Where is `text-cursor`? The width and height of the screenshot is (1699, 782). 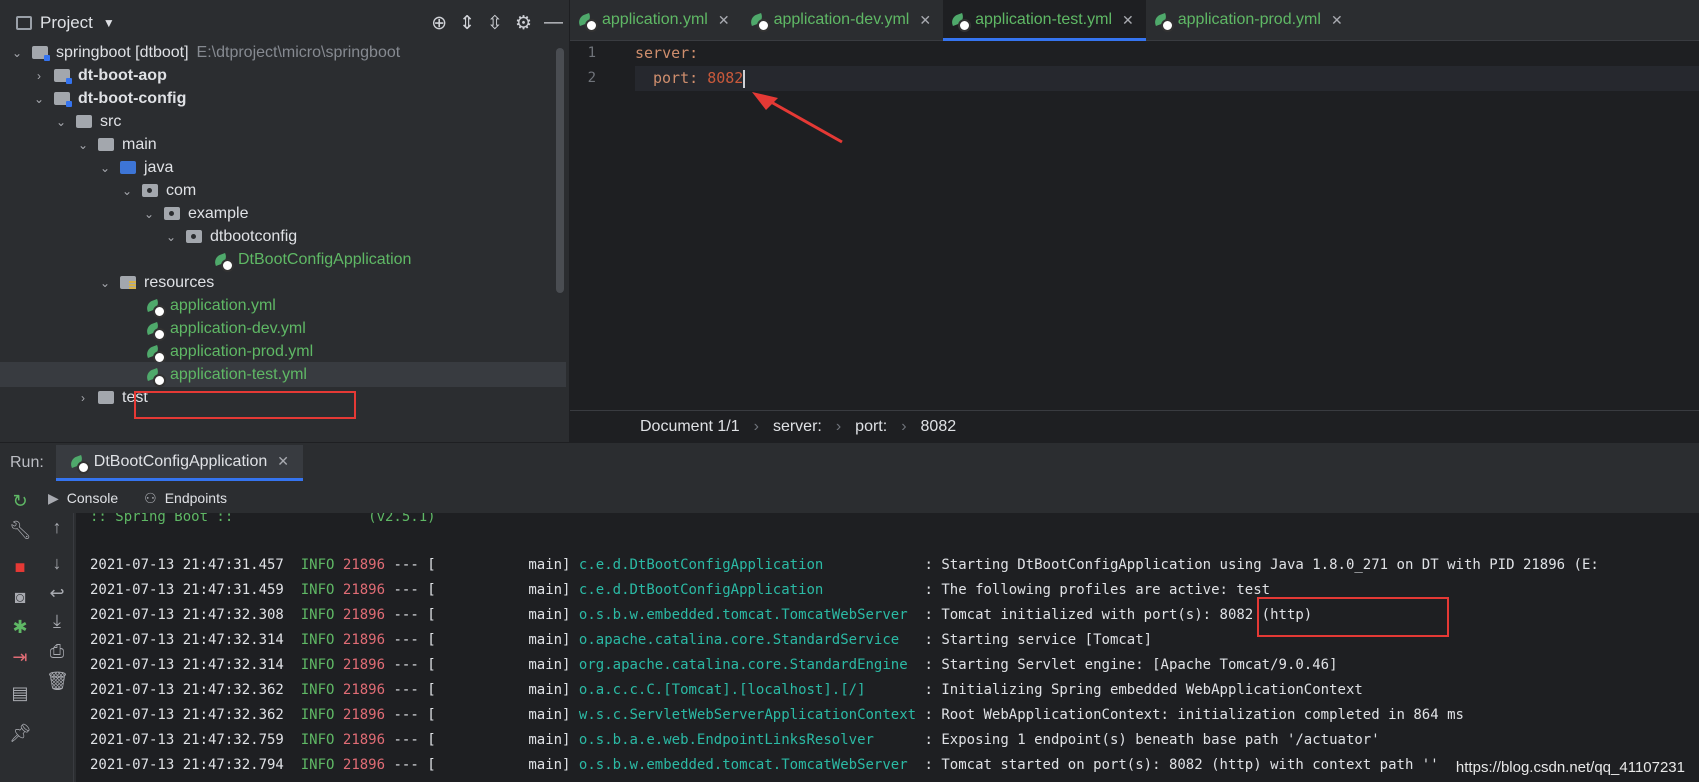
text-cursor is located at coordinates (744, 78).